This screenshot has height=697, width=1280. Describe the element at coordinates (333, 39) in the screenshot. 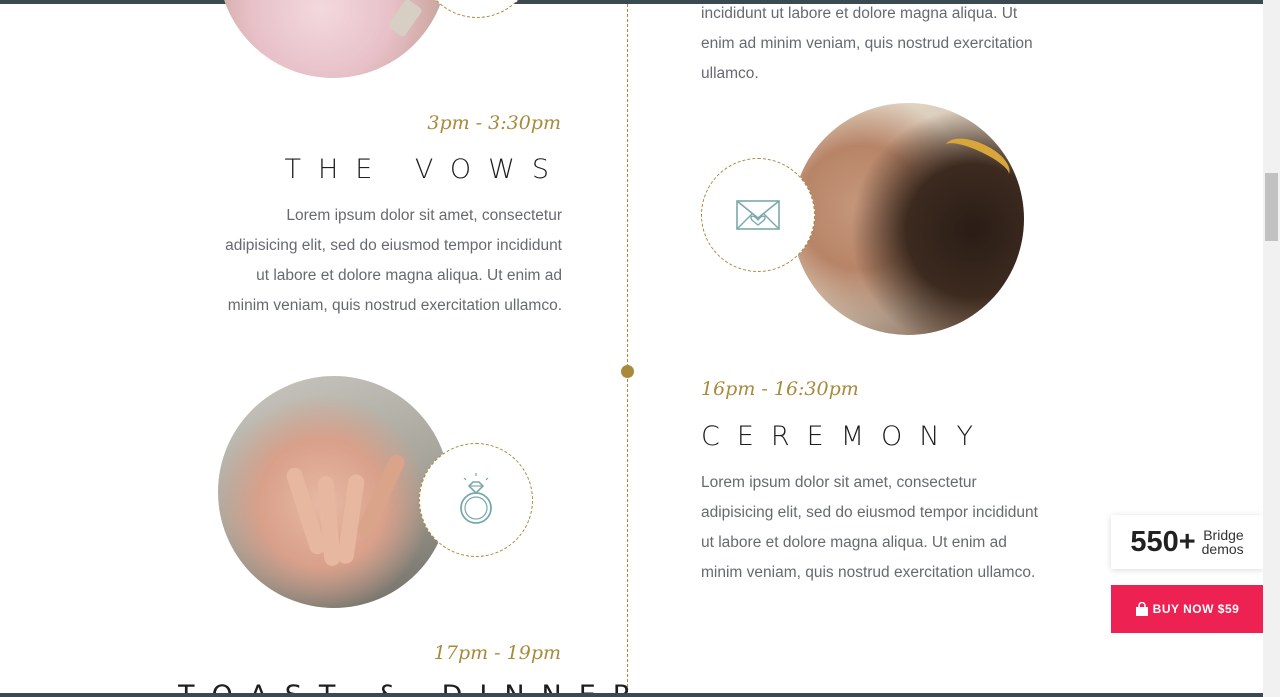

I see `photo-bride-dress` at that location.